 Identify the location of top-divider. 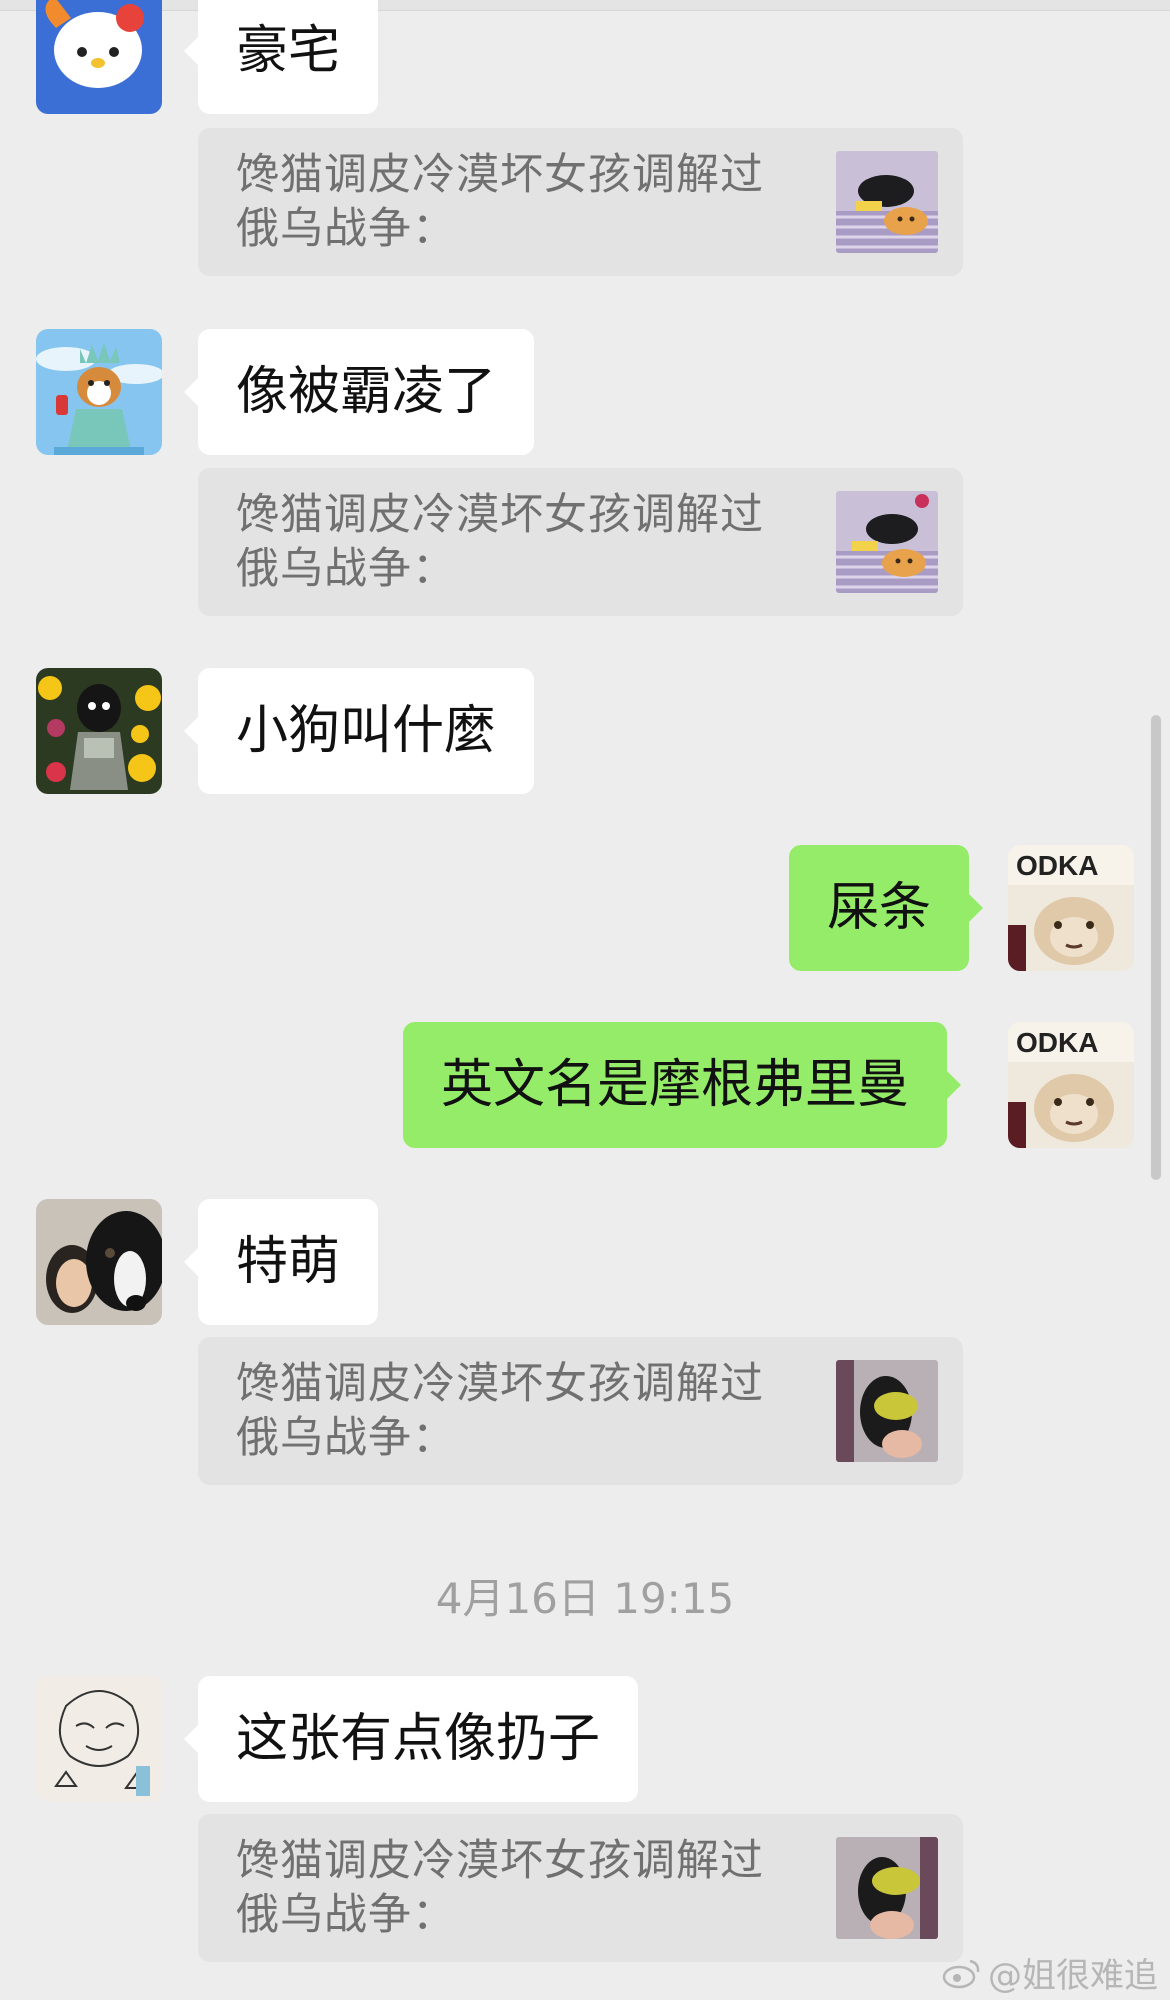
(585, 5).